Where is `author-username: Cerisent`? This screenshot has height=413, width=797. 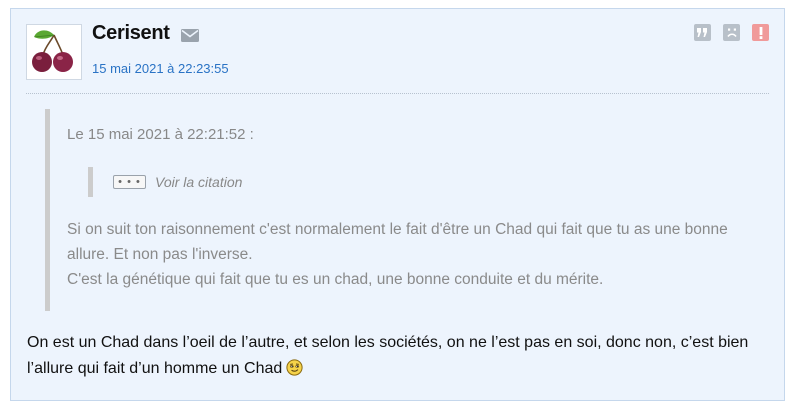
author-username: Cerisent is located at coordinates (131, 33).